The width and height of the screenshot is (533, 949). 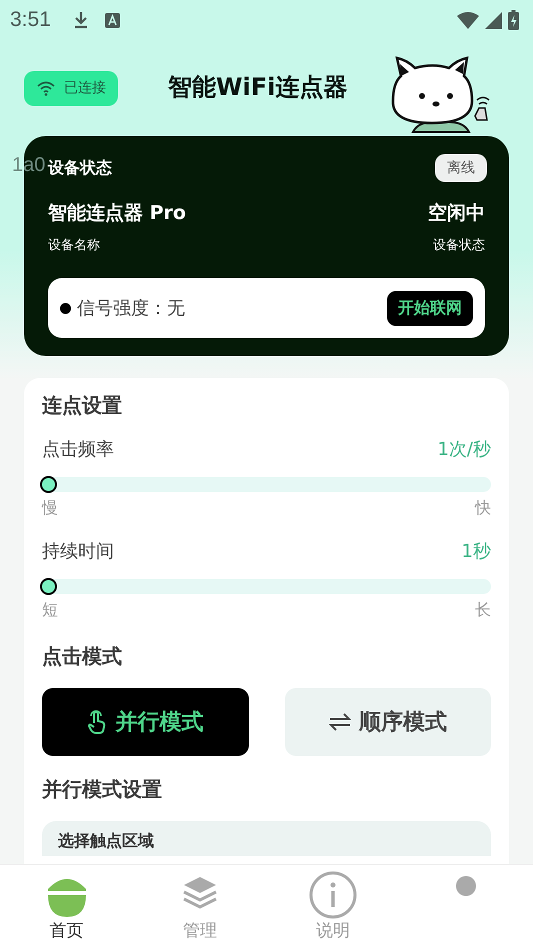 I want to click on swap-arrows-icon, so click(x=339, y=722).